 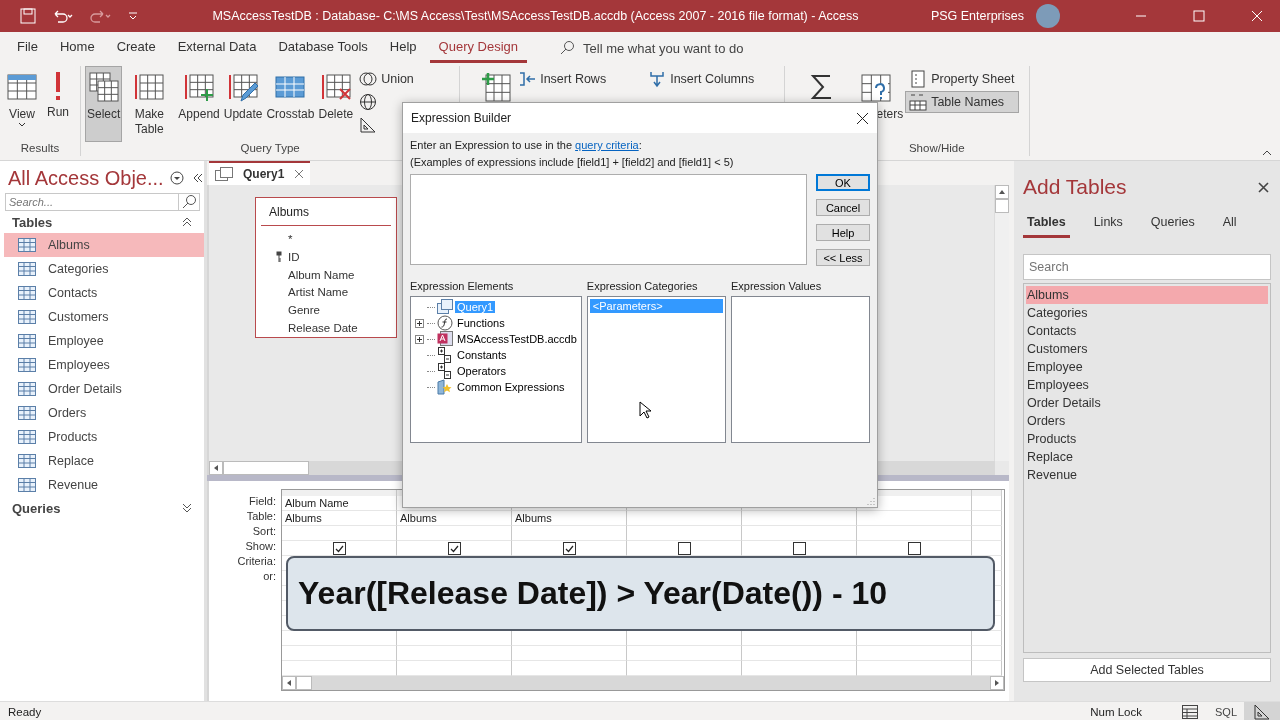 What do you see at coordinates (261, 516) in the screenshot?
I see `row-label: Table:` at bounding box center [261, 516].